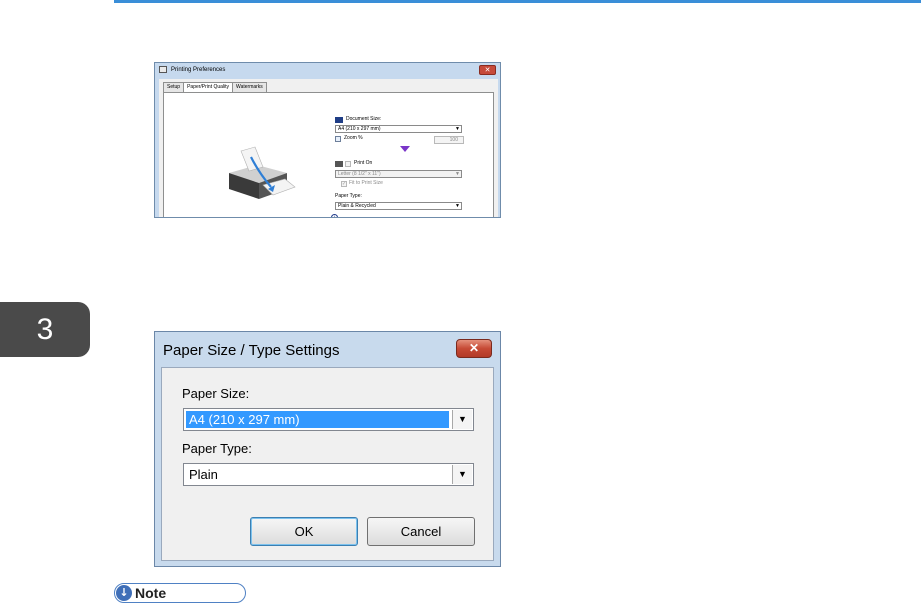  Describe the element at coordinates (398, 206) in the screenshot. I see `paper-type-select: Plain & Recycled ▼` at that location.